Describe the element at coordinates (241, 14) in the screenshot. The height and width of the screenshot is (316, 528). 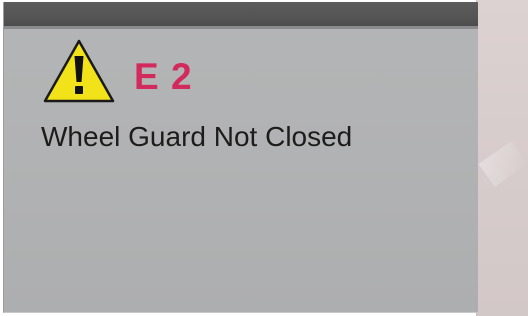
I see `title-bar` at that location.